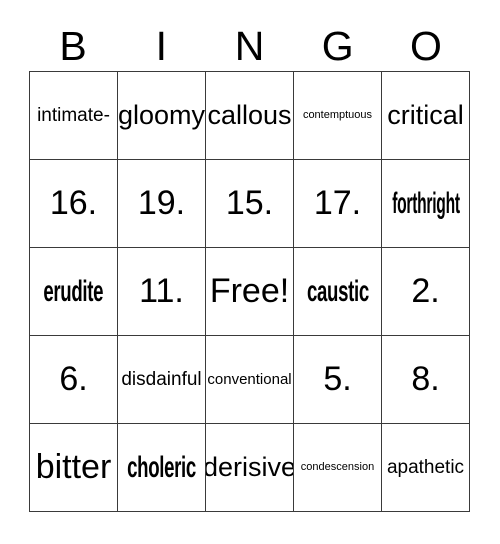 Image resolution: width=500 pixels, height=544 pixels. I want to click on bingo-cell: derisive, so click(250, 468).